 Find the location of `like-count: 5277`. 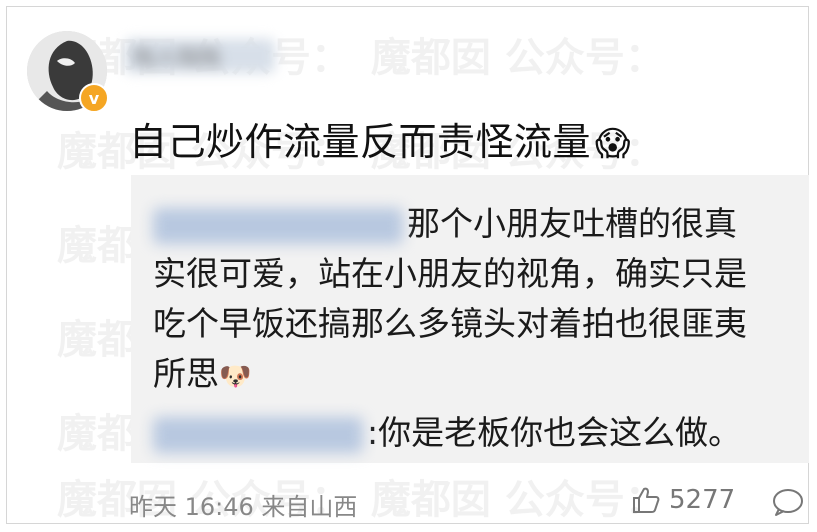

like-count: 5277 is located at coordinates (702, 500).